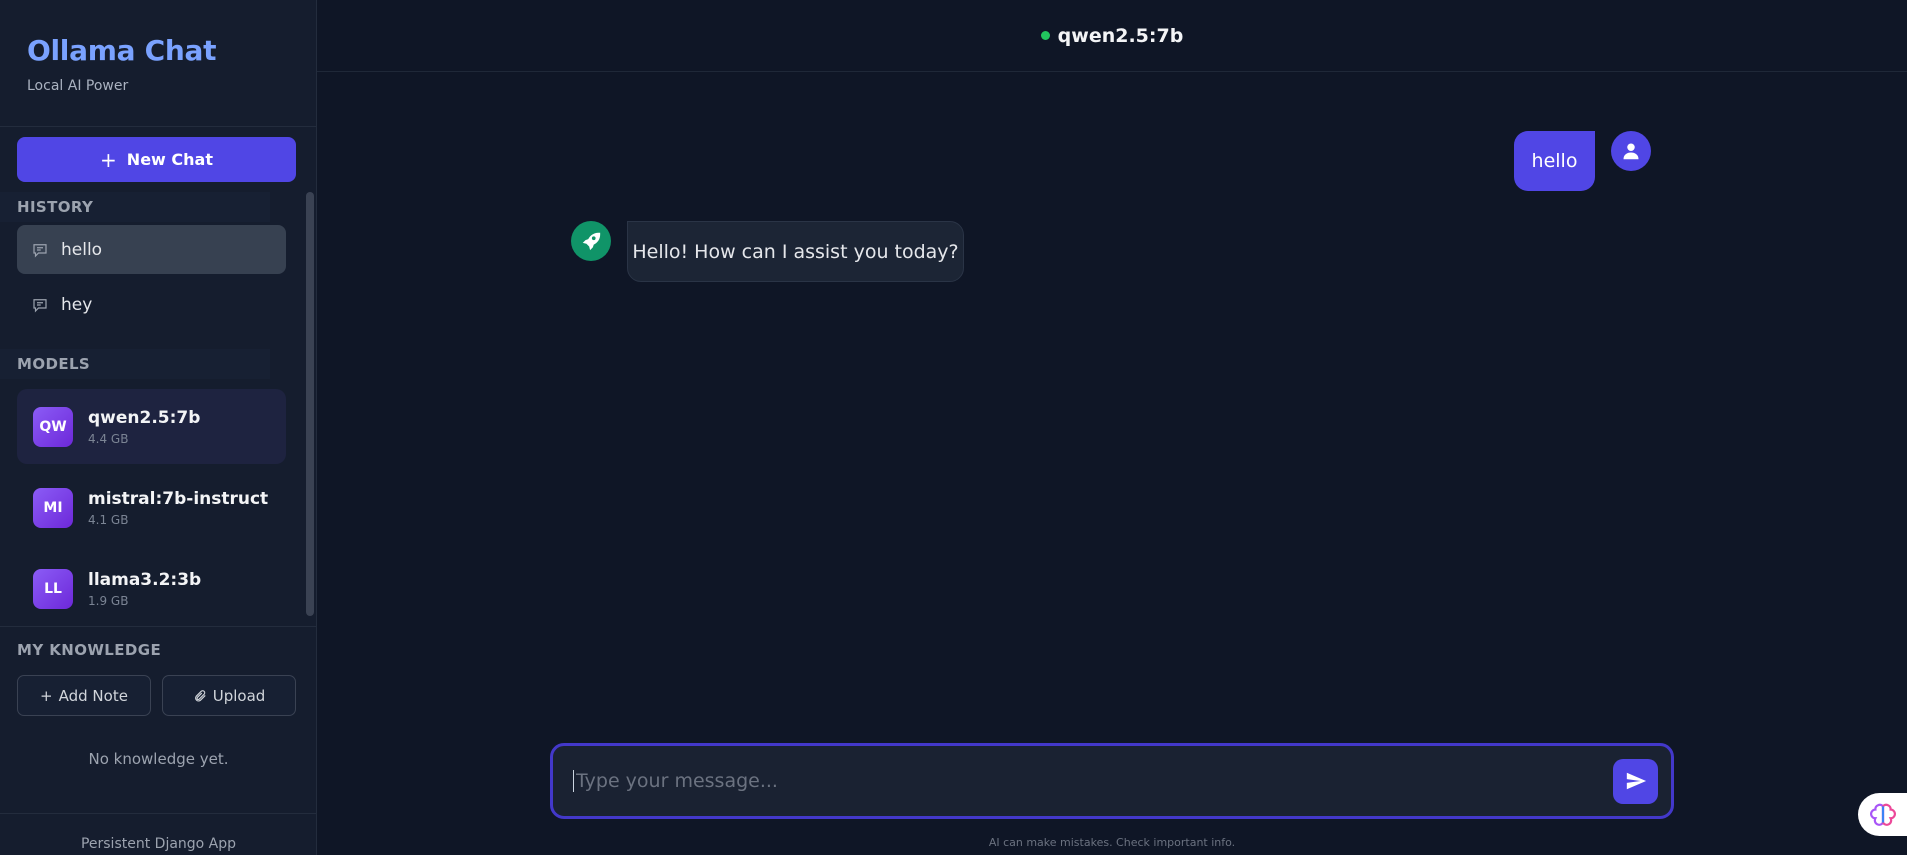  Describe the element at coordinates (93, 695) in the screenshot. I see `add-note-label: Add Note` at that location.